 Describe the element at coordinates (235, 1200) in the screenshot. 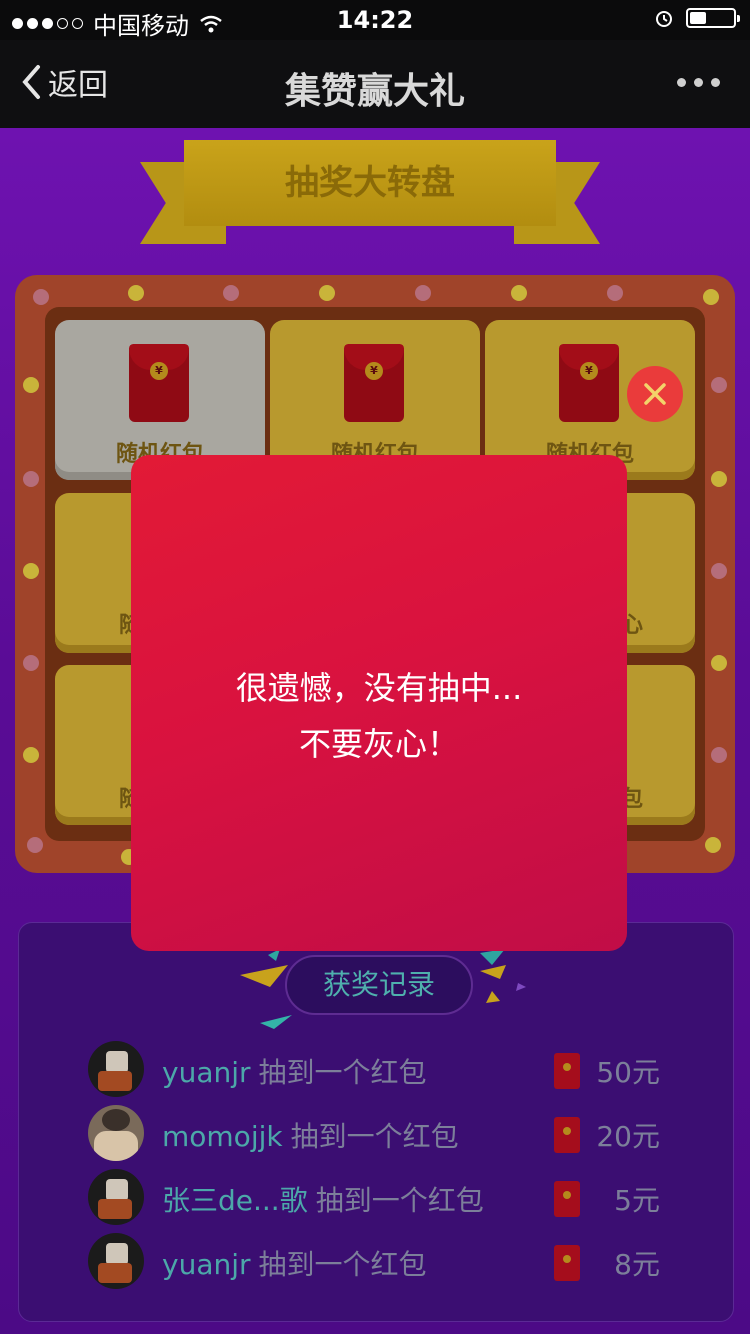

I see `record-user: 张三de...歌` at that location.